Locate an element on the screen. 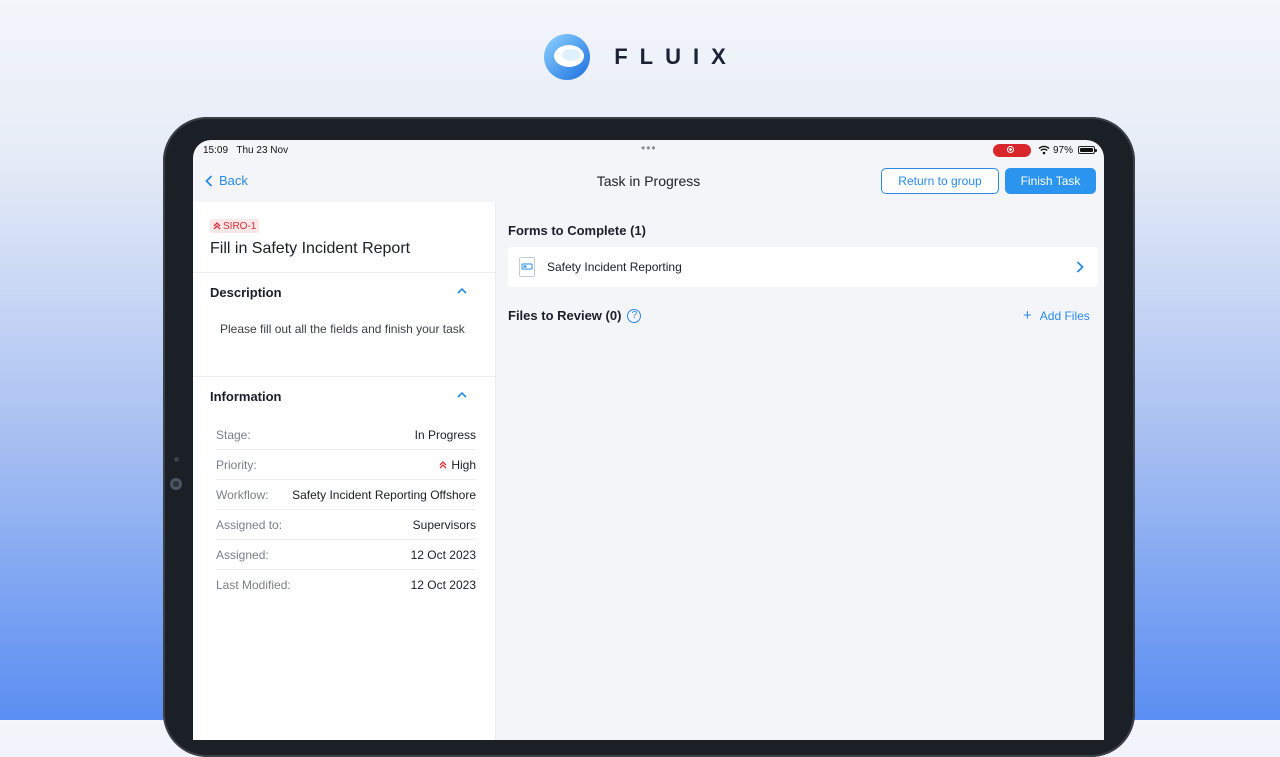 This screenshot has width=1280, height=757. battery-percent: 97% is located at coordinates (1063, 150).